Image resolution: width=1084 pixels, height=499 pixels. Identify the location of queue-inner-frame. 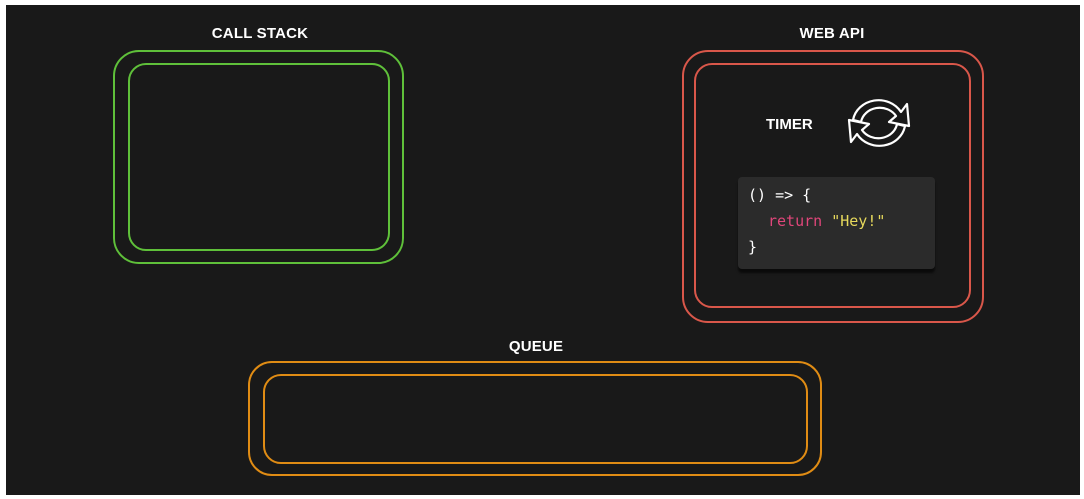
(535, 419).